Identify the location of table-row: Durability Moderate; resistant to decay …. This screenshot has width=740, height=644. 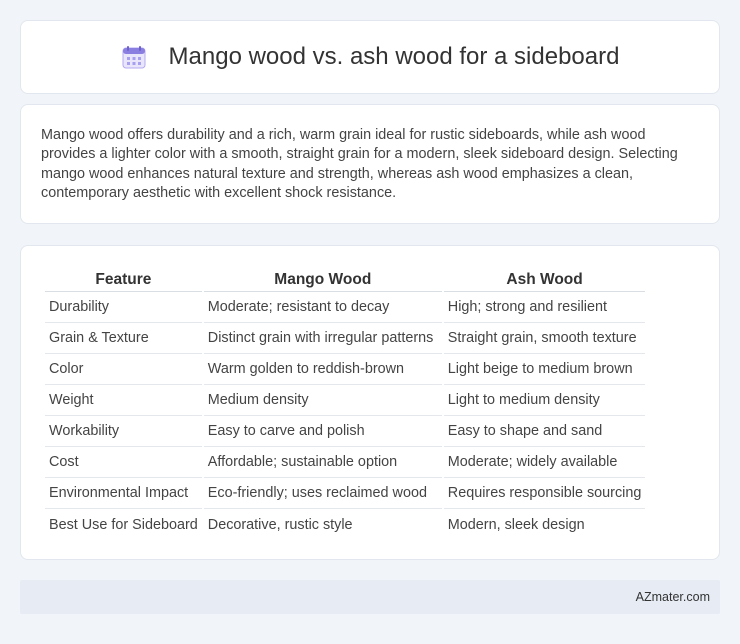
(345, 307).